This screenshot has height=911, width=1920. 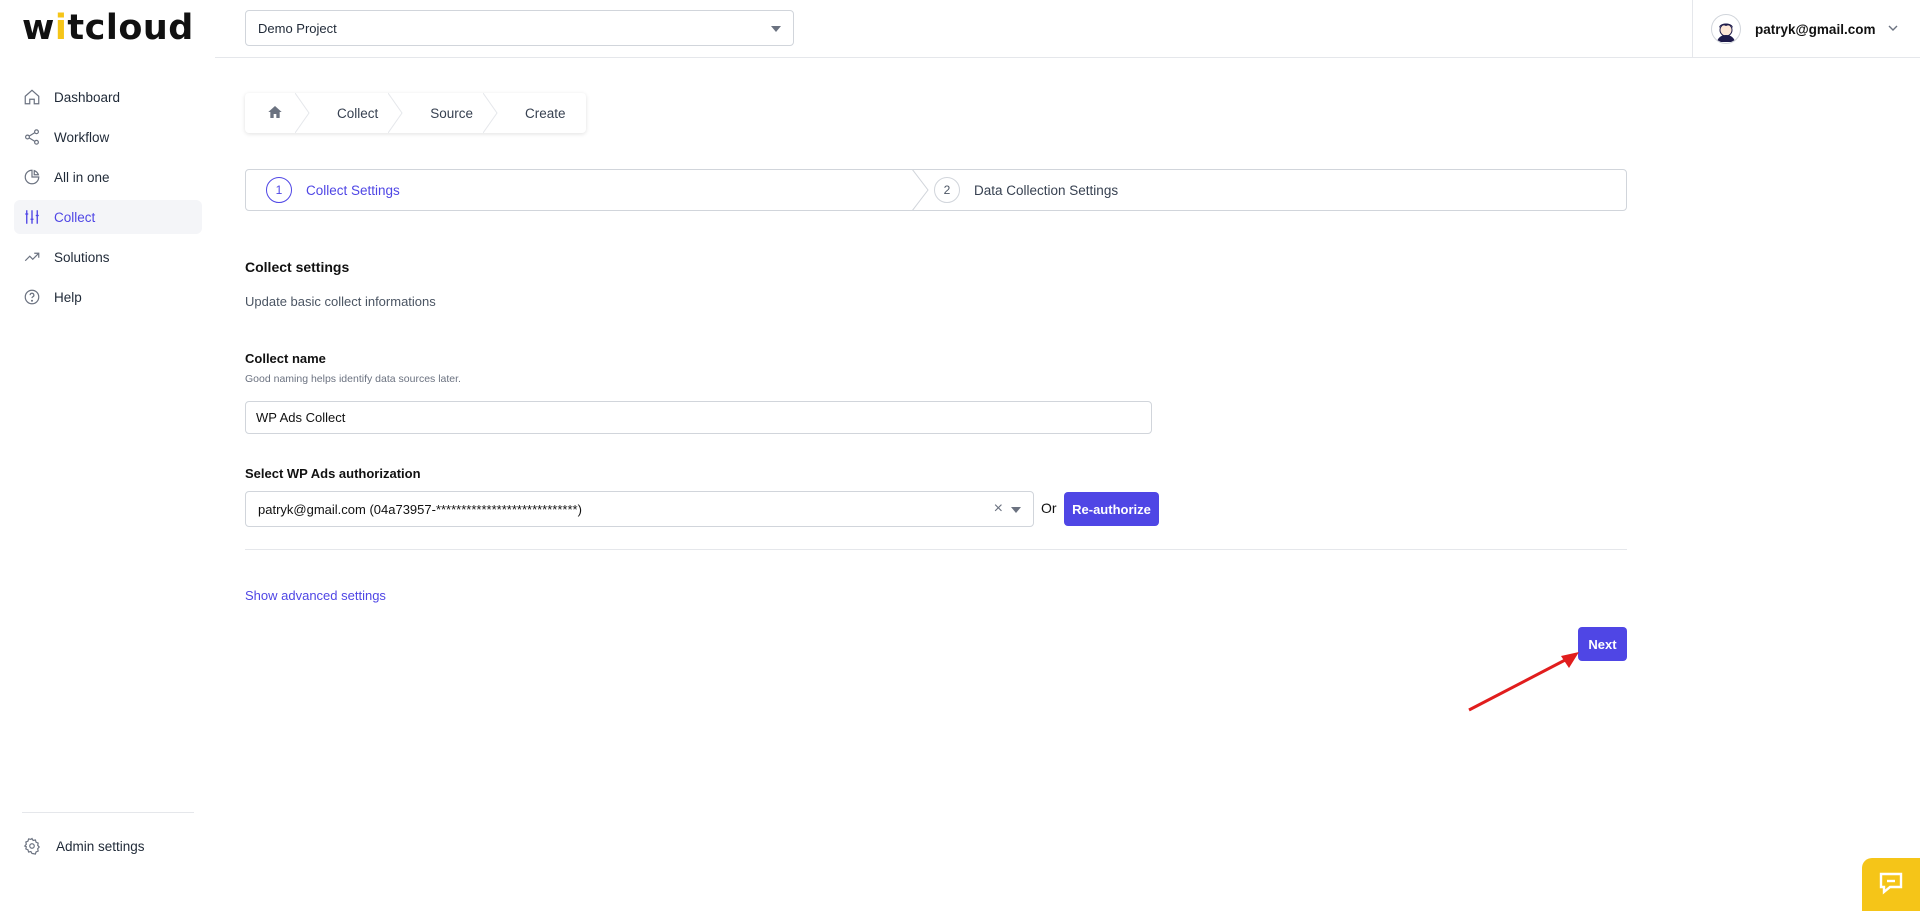 I want to click on trending-up-icon, so click(x=32, y=257).